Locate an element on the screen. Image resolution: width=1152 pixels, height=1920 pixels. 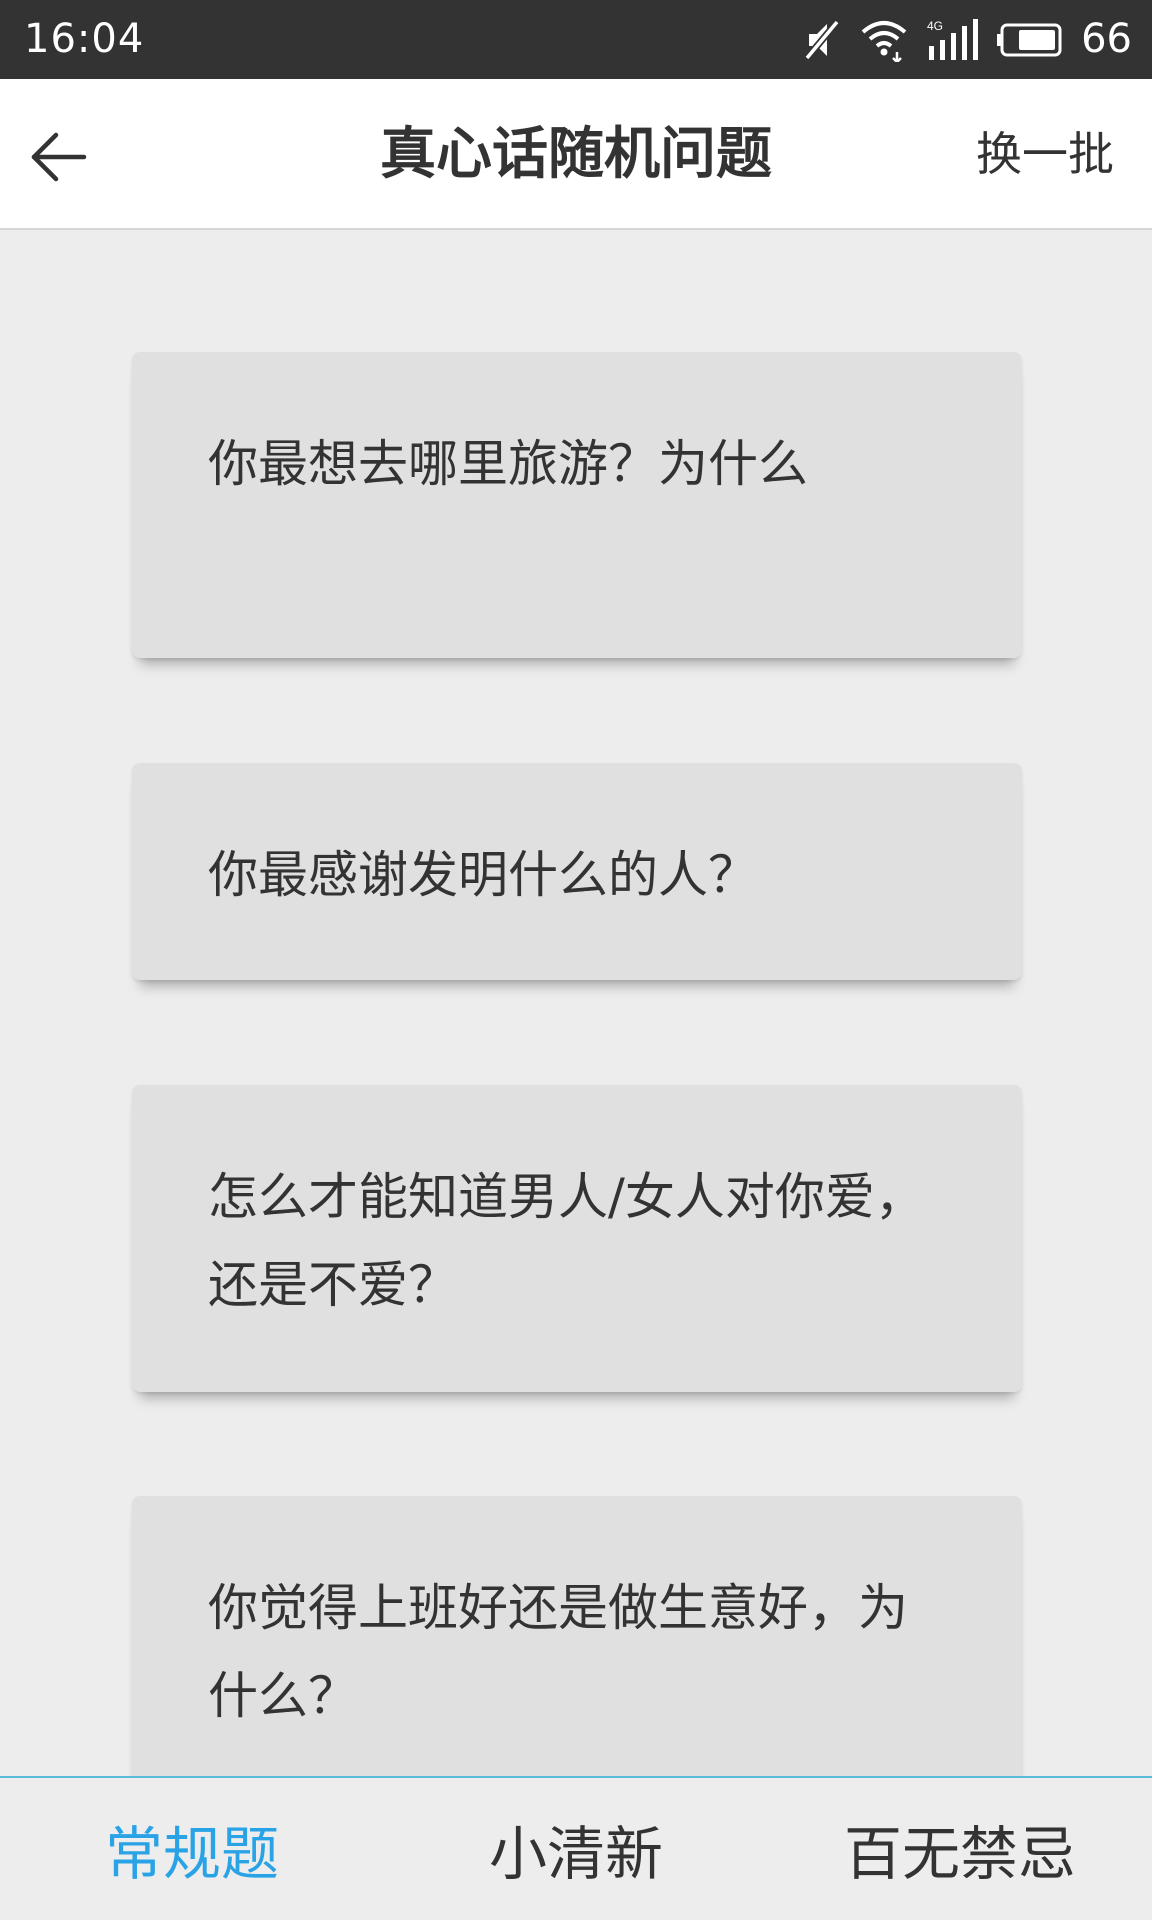
arrow-left-icon is located at coordinates (59, 157).